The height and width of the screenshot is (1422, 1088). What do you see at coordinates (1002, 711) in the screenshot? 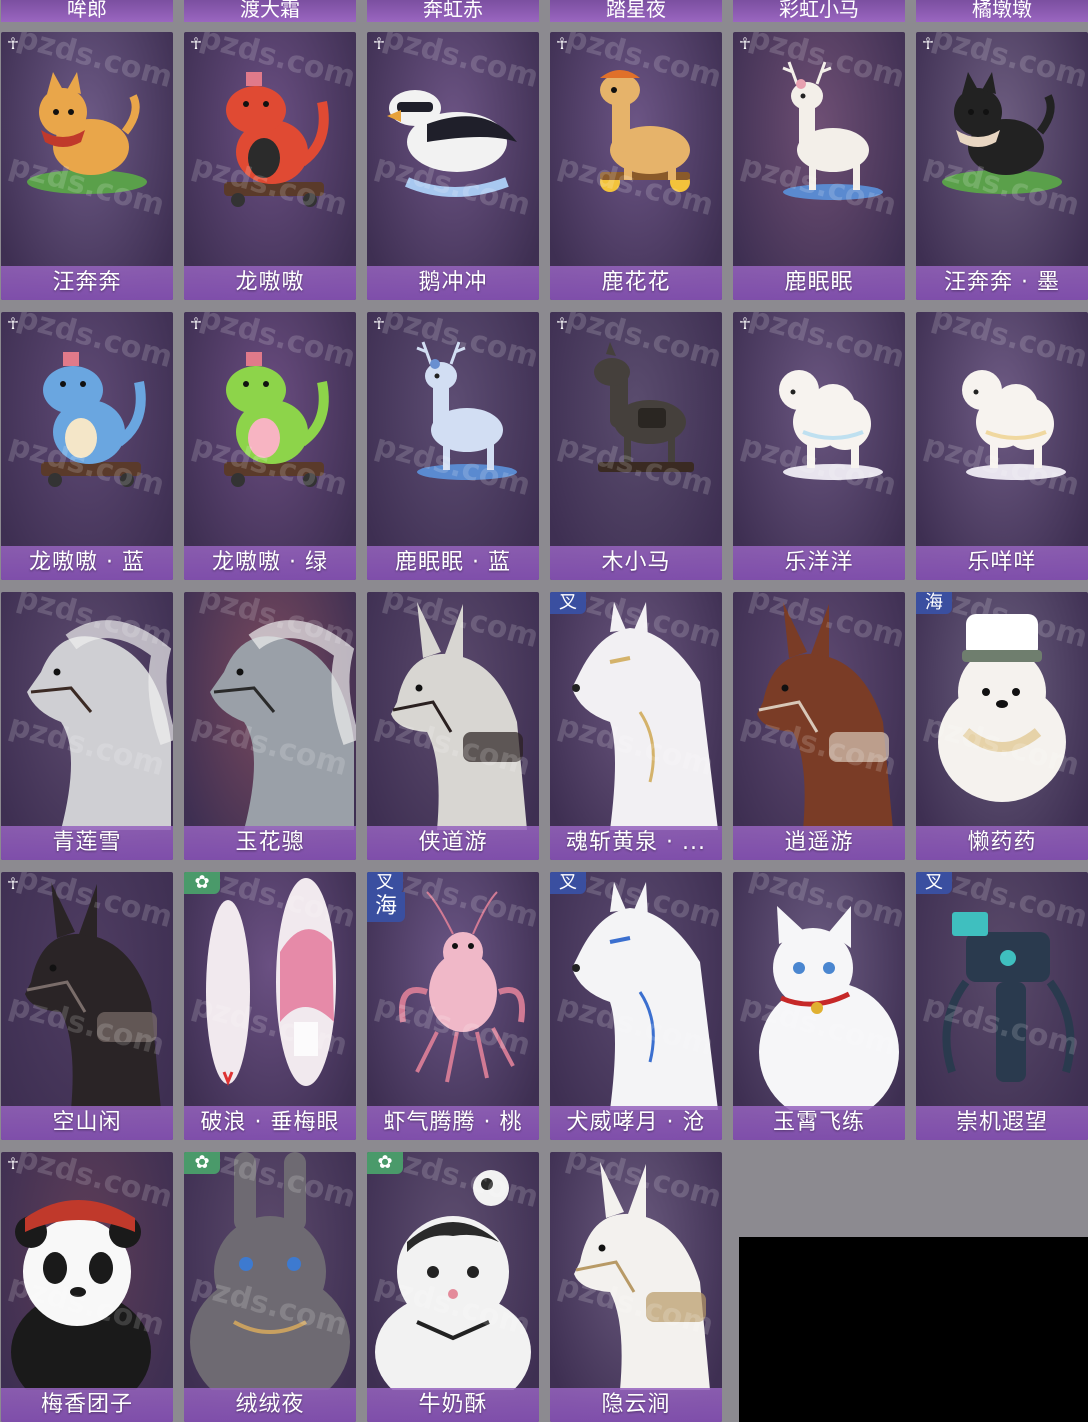
I see `mount-bear-image` at bounding box center [1002, 711].